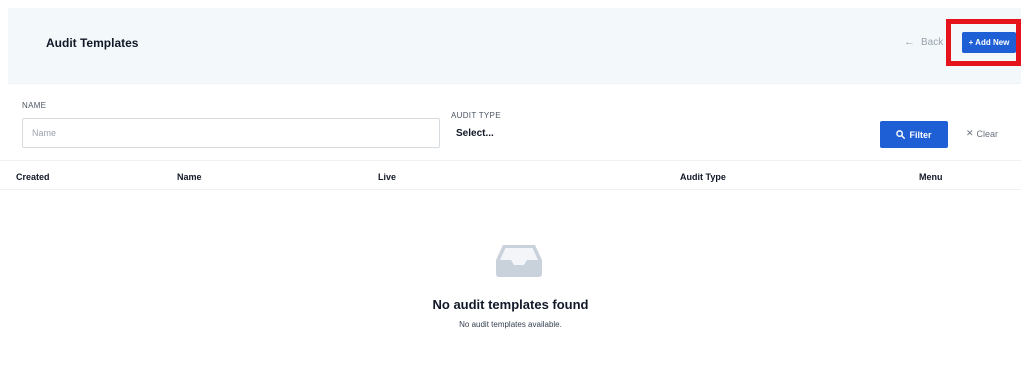 The image size is (1021, 383). What do you see at coordinates (387, 177) in the screenshot?
I see `column-live: Live` at bounding box center [387, 177].